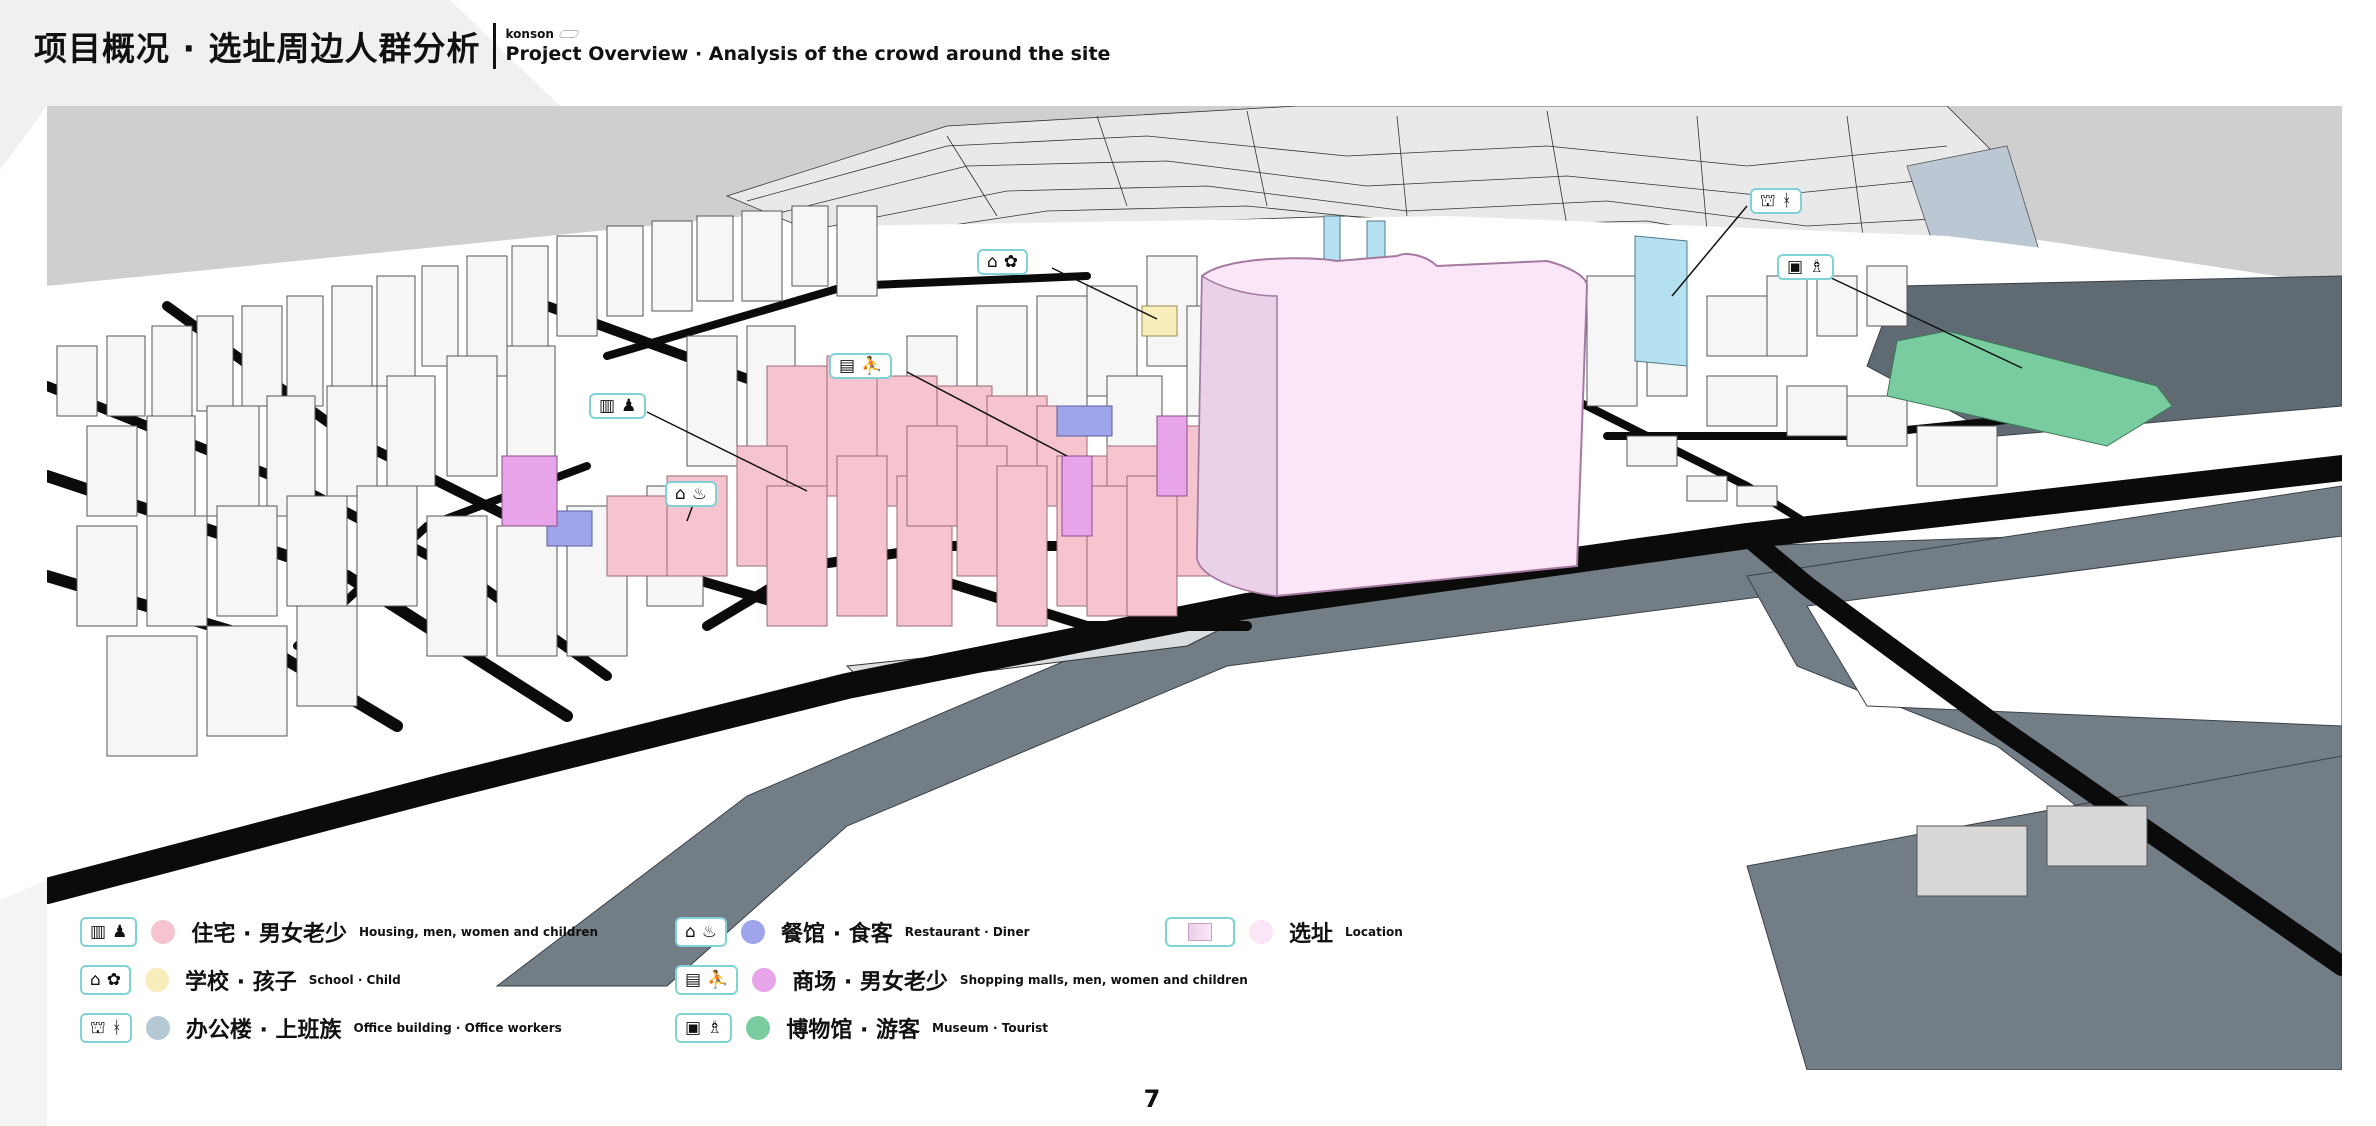 This screenshot has height=1126, width=2376. Describe the element at coordinates (990, 1028) in the screenshot. I see `legend-label-en: Museum · Tourist` at that location.